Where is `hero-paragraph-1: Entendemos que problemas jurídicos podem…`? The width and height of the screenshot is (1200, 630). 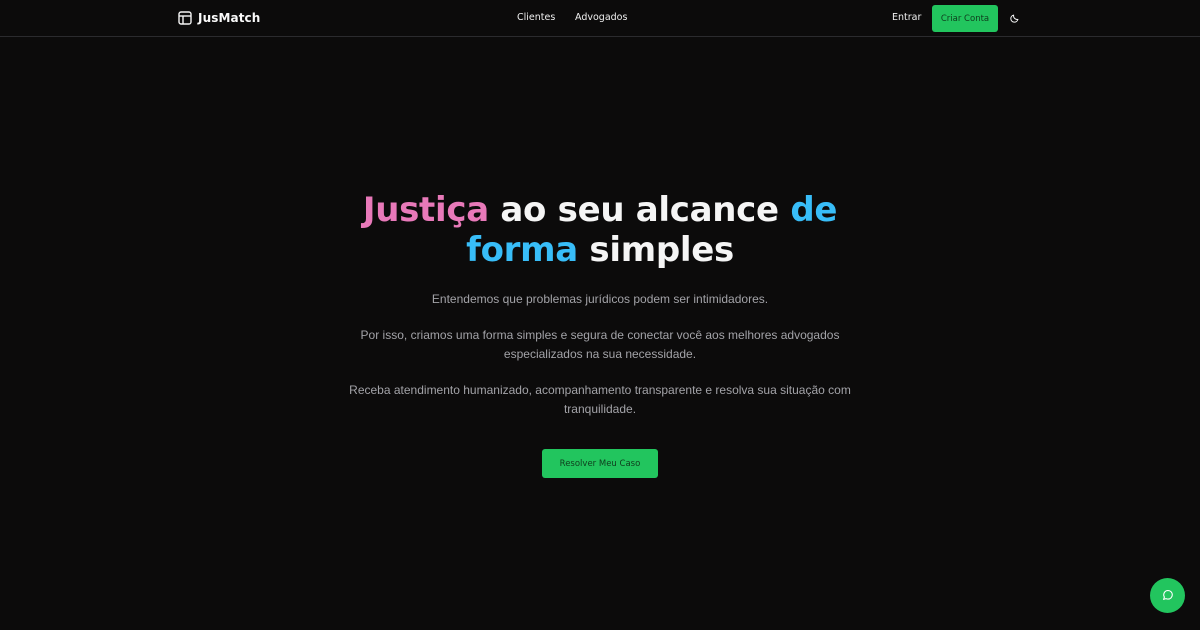
hero-paragraph-1: Entendemos que problemas jurídicos podem… is located at coordinates (600, 299).